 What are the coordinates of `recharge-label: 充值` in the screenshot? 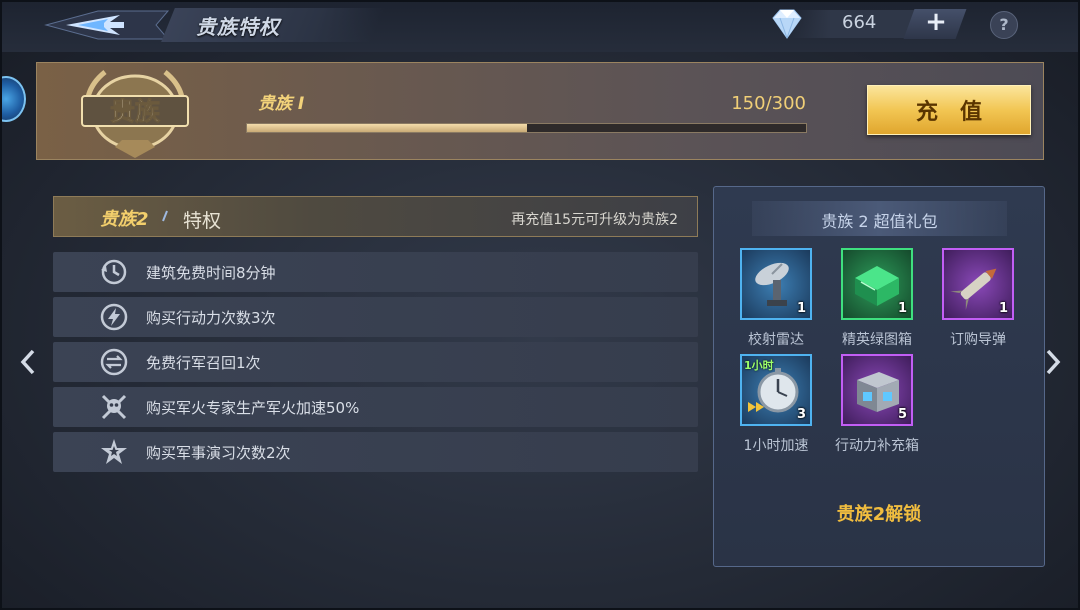 It's located at (959, 112).